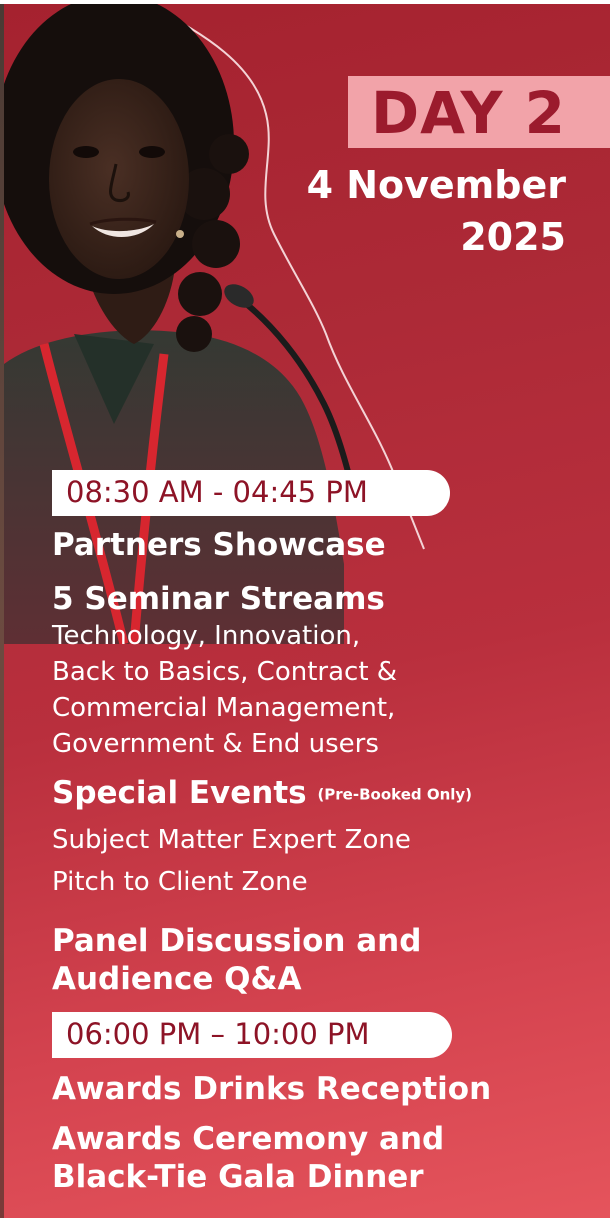 Image resolution: width=610 pixels, height=1222 pixels. What do you see at coordinates (224, 708) in the screenshot?
I see `seminar-line-3: Commercial Management,` at bounding box center [224, 708].